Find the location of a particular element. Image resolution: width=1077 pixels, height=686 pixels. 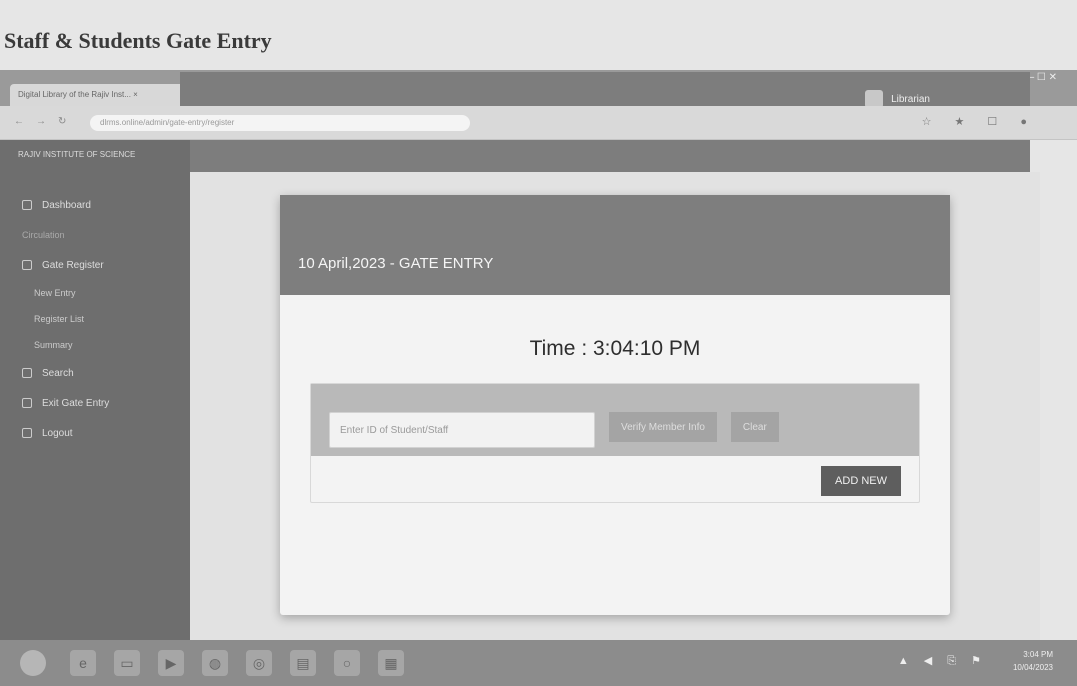

browser-extension-icons: ☆ ★ ☐ ● is located at coordinates (979, 121).